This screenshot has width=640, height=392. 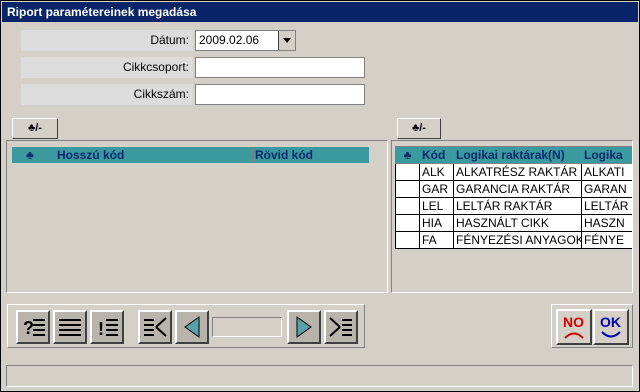 I want to click on navigation-toolbar: ? !, so click(x=186, y=326).